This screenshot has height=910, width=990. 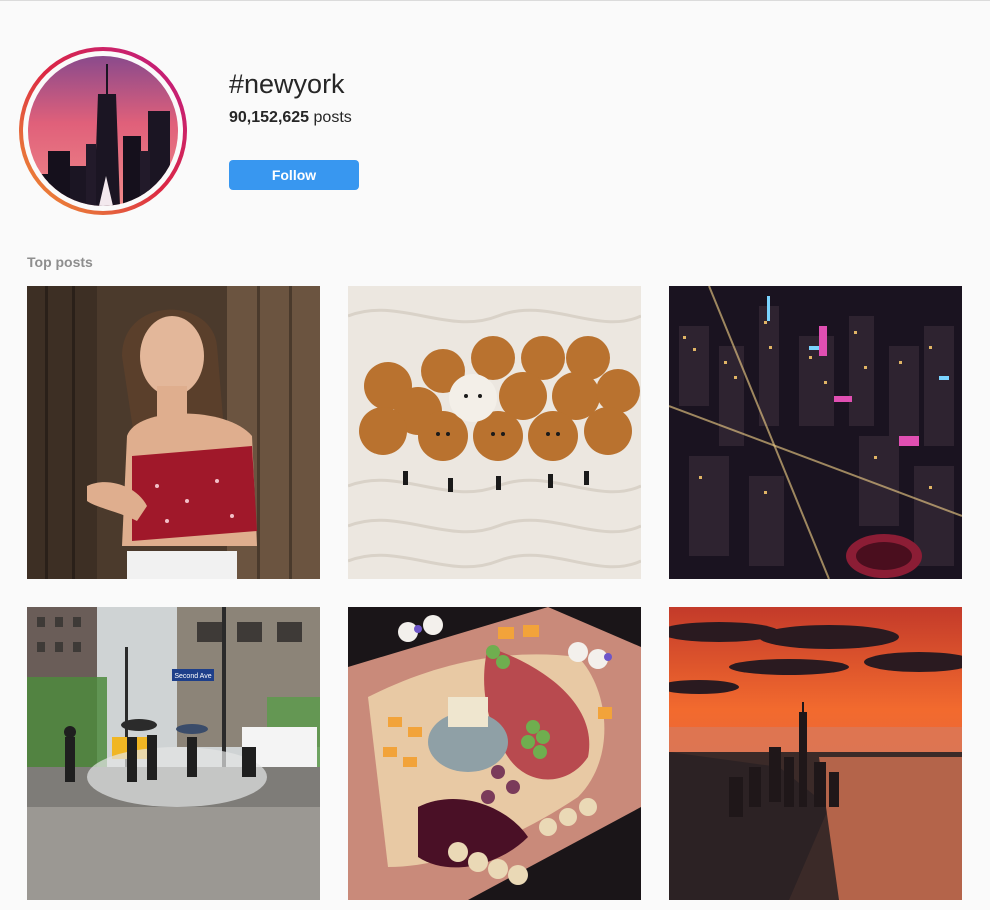 I want to click on rainy-street-image: Second Ave, so click(x=173, y=753).